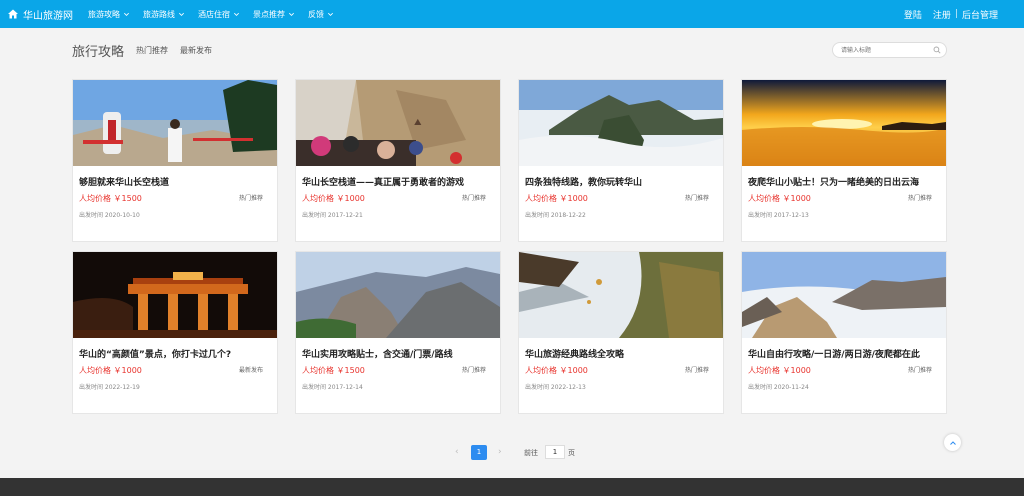 The height and width of the screenshot is (496, 1024). What do you see at coordinates (942, 14) in the screenshot?
I see `register-link: 注册` at bounding box center [942, 14].